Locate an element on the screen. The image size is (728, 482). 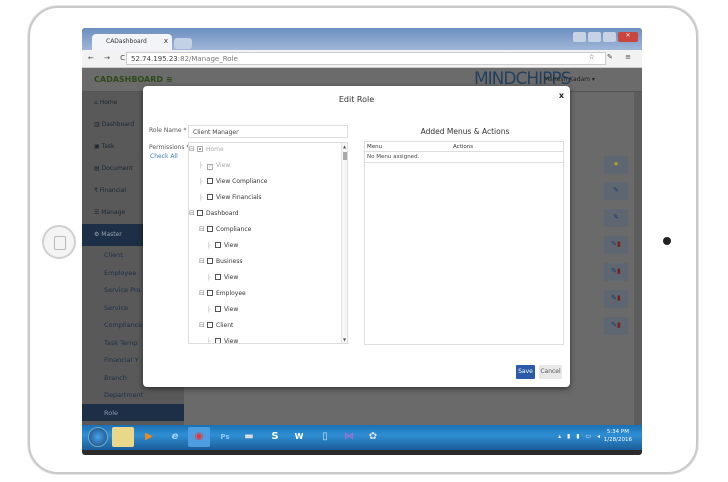
added-menus-title: Added Menus & Actions is located at coordinates (465, 131).